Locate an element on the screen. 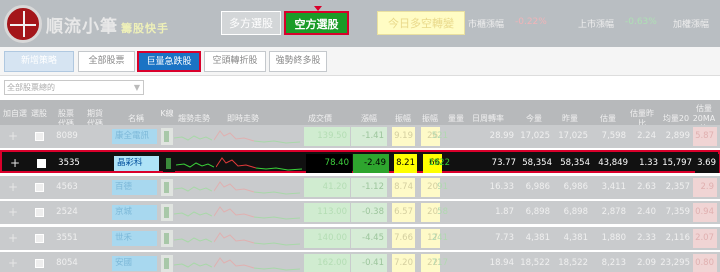 The image size is (720, 272). volume-ratio-value: 717 is located at coordinates (439, 263).